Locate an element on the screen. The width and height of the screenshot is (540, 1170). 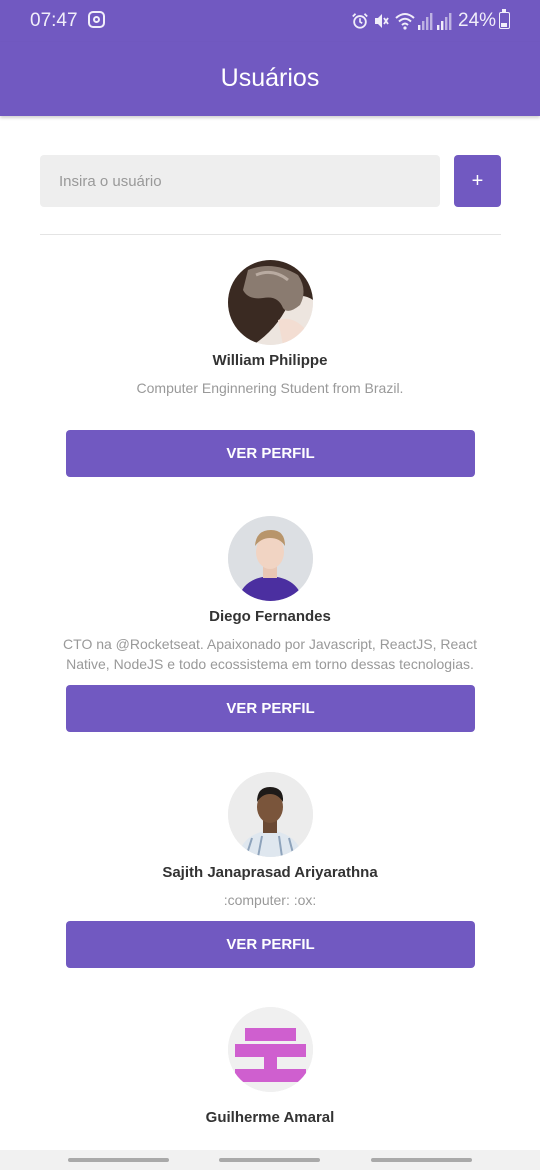
status-icons is located at coordinates (404, 21).